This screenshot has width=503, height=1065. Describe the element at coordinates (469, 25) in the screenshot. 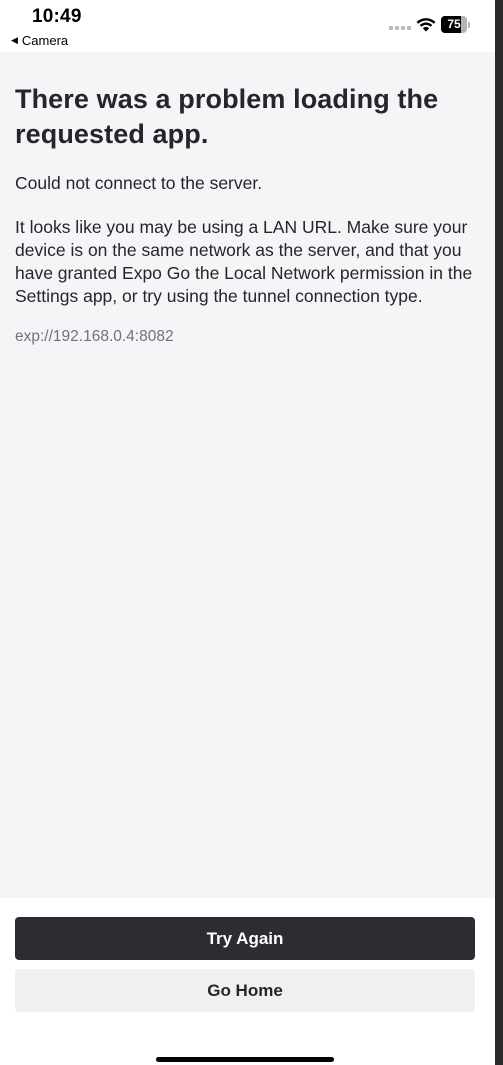

I see `battery-nub` at that location.